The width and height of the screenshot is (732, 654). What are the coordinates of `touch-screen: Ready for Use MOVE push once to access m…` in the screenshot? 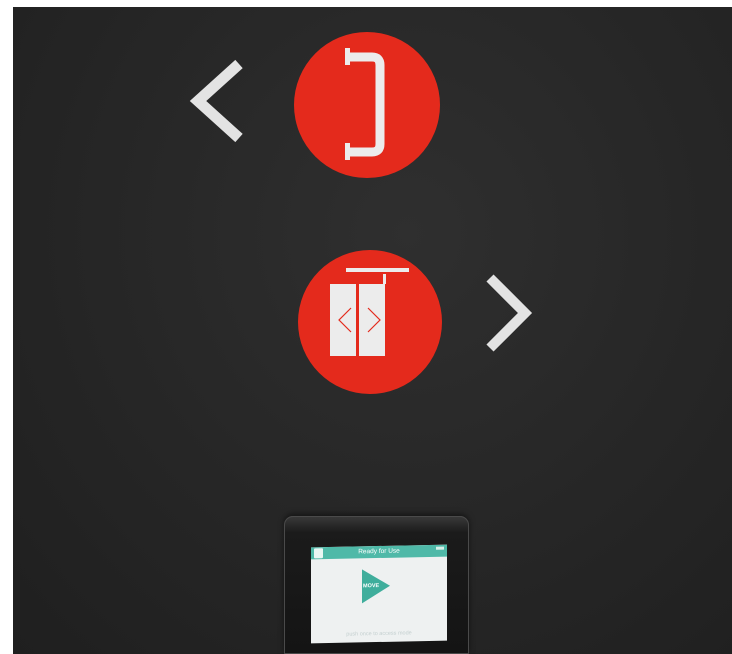 It's located at (379, 594).